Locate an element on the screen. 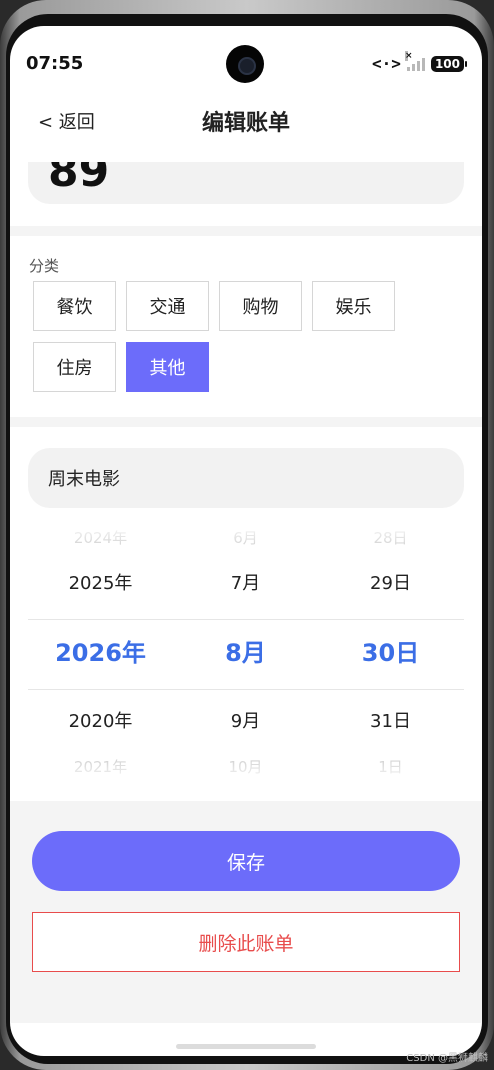  year-option: 2020年 is located at coordinates (100, 720).